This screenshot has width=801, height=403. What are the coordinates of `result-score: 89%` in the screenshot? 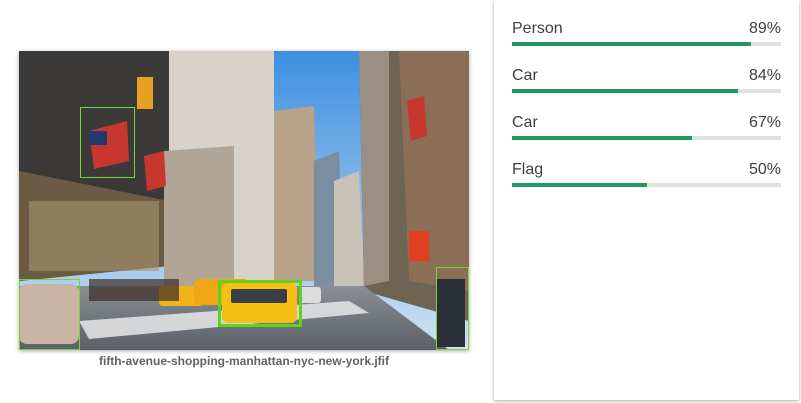 It's located at (764, 28).